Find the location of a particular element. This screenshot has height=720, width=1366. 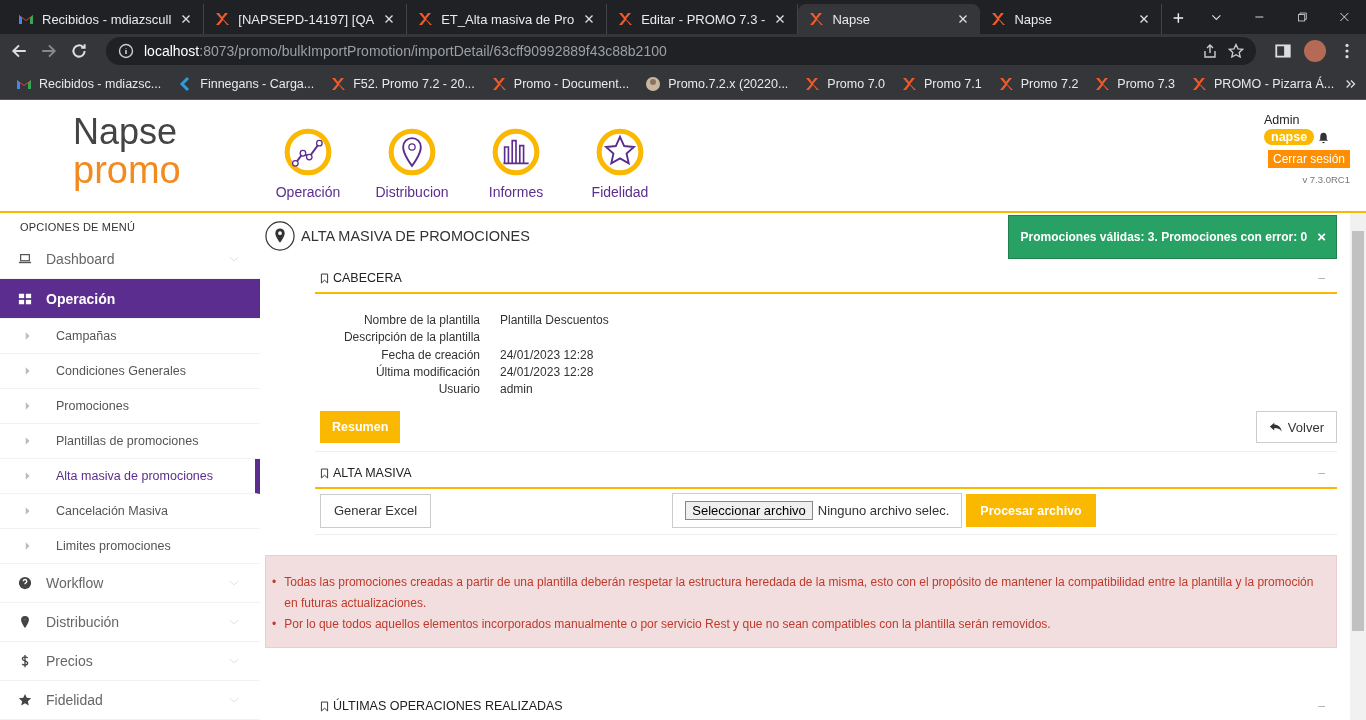

menu-title: OPCIONES DE MENÚ is located at coordinates (78, 227).